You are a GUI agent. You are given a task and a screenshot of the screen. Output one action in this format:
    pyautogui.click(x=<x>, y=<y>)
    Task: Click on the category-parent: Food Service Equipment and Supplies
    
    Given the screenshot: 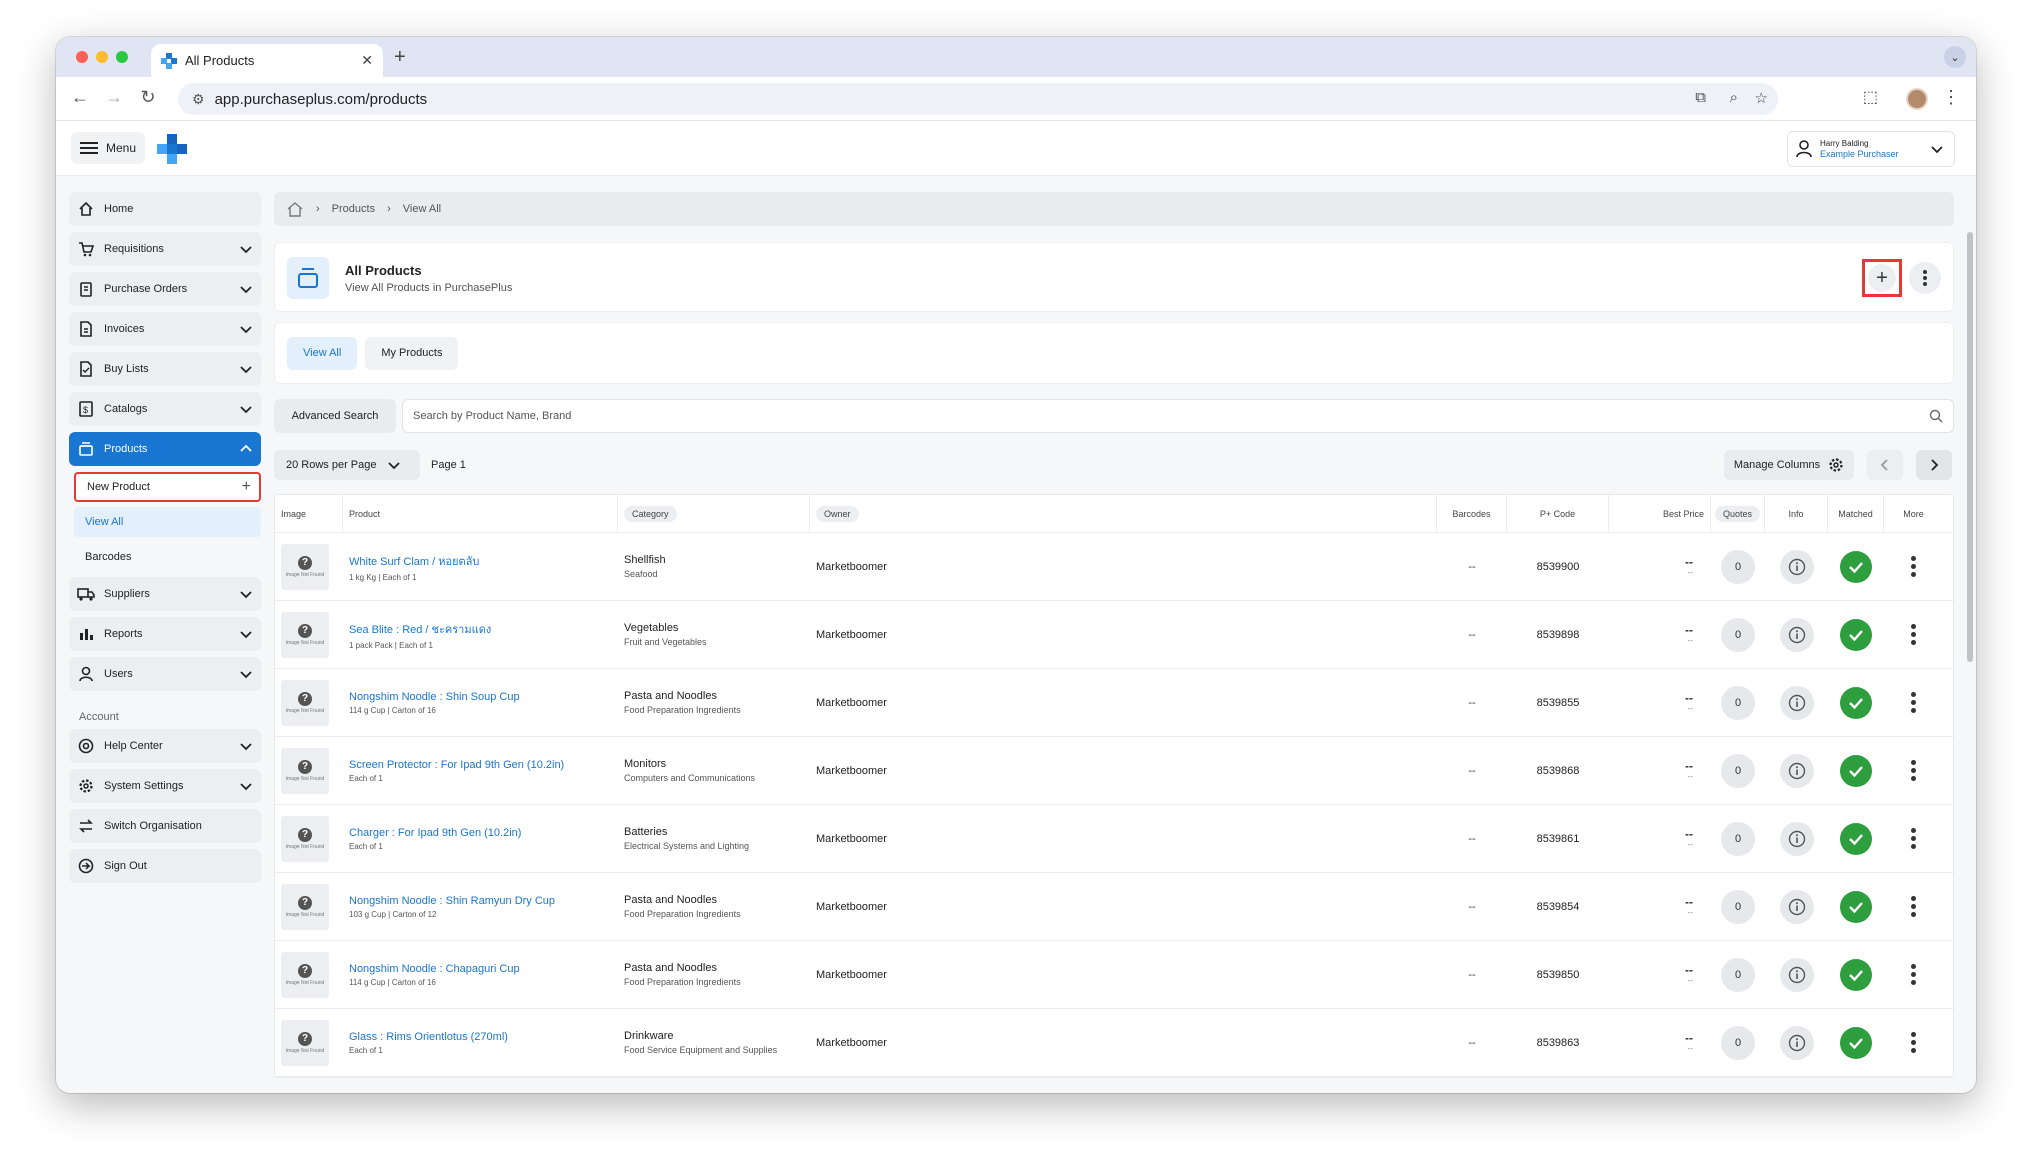 What is the action you would take?
    pyautogui.click(x=701, y=1050)
    